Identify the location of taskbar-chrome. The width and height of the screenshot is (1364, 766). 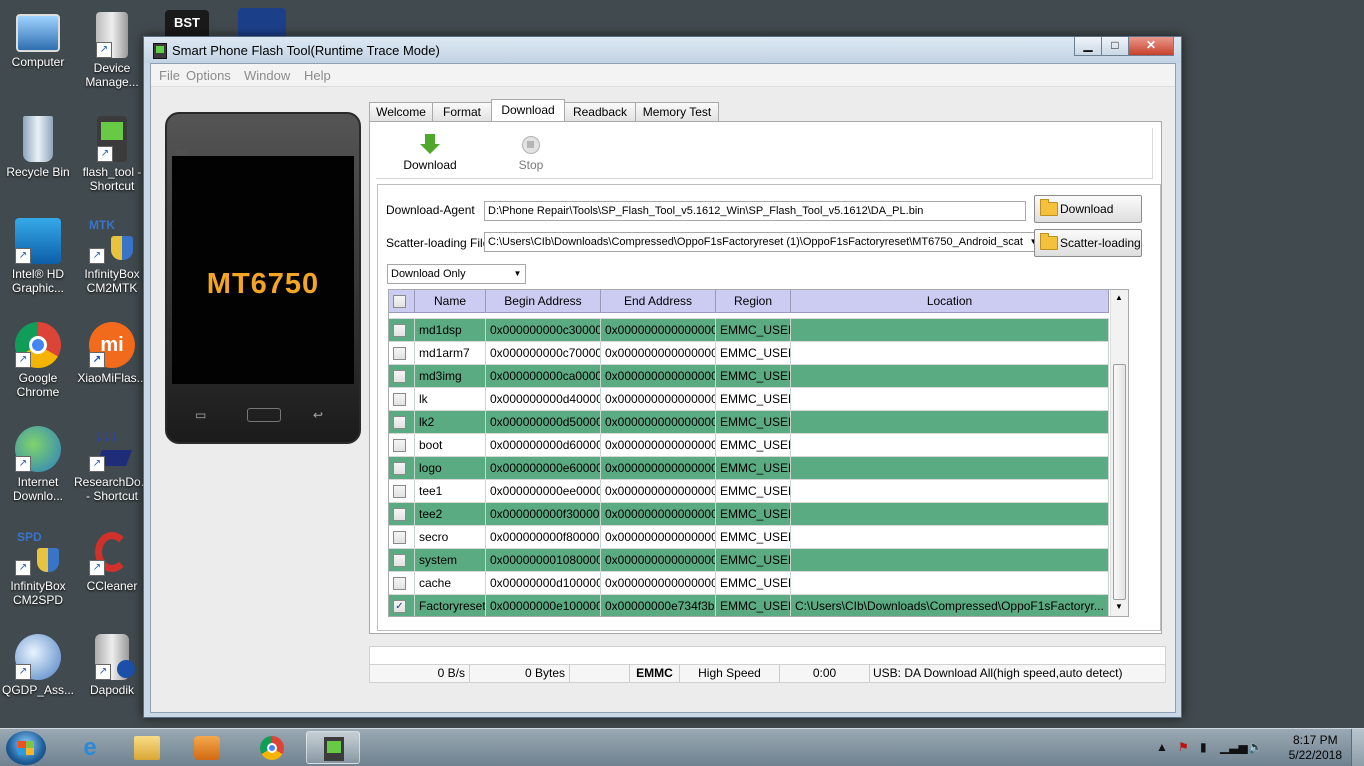
(273, 747).